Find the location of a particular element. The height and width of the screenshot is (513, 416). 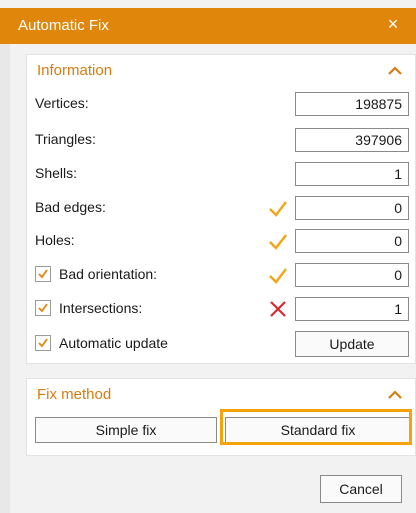

standard-fix-button: Standard fix is located at coordinates (318, 430).